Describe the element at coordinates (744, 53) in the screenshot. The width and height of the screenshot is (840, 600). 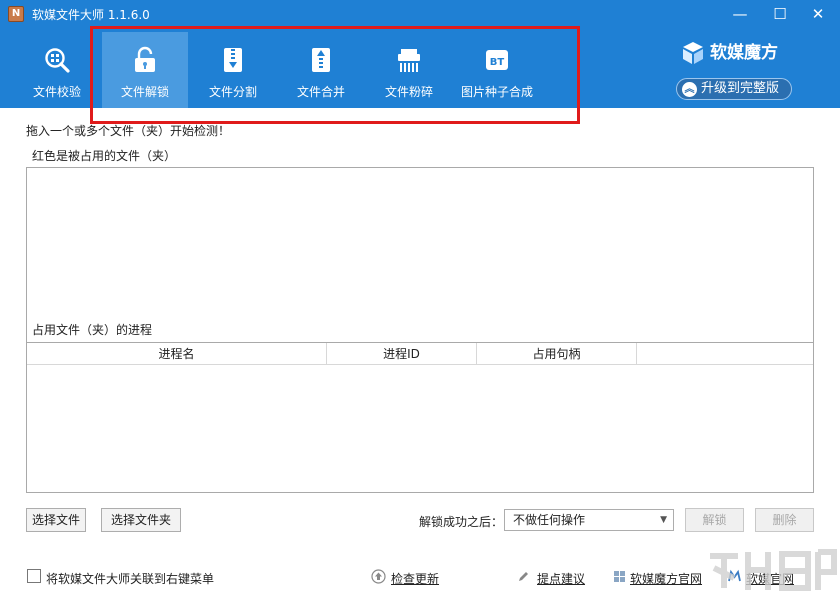
I see `brand-name: 软媒魔方` at that location.